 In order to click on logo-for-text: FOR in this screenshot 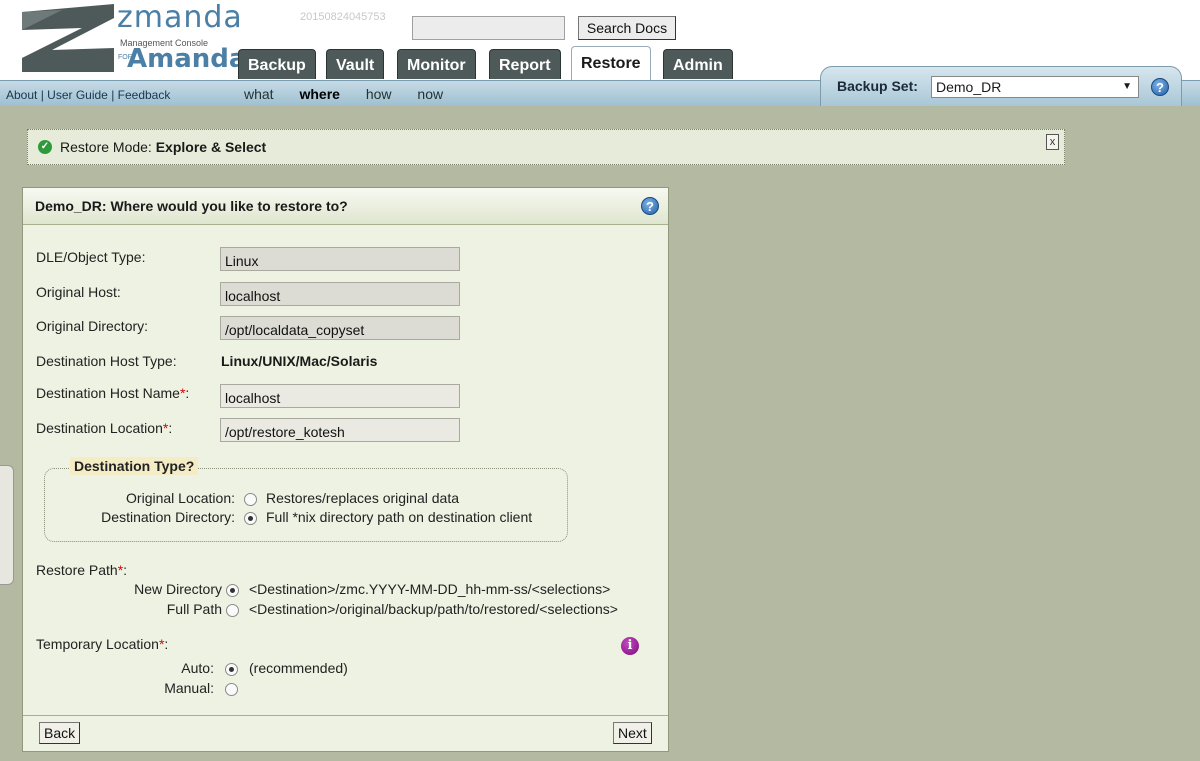, I will do `click(125, 57)`.